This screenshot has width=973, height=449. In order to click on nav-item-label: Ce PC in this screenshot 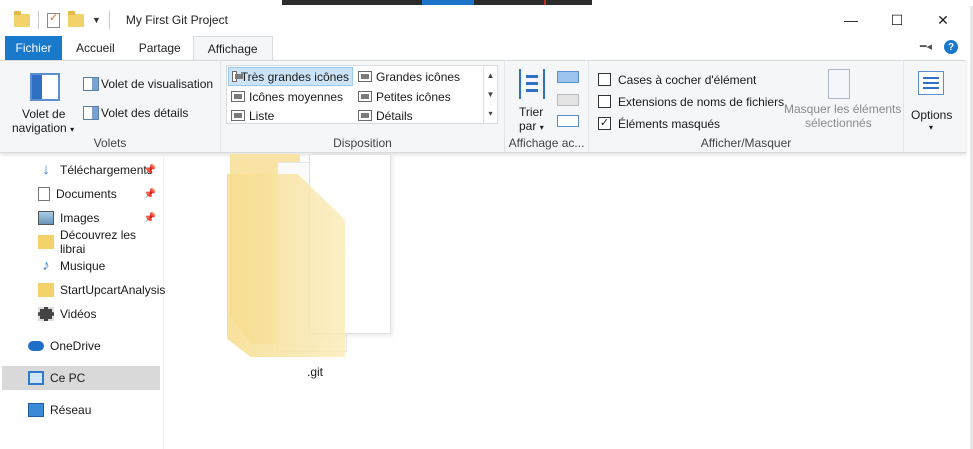, I will do `click(68, 378)`.